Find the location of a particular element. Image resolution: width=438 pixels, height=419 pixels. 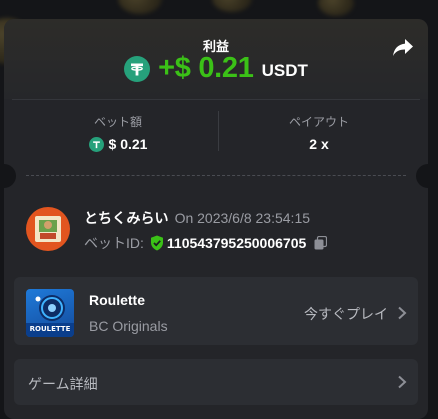

dashed-separator is located at coordinates (216, 175).